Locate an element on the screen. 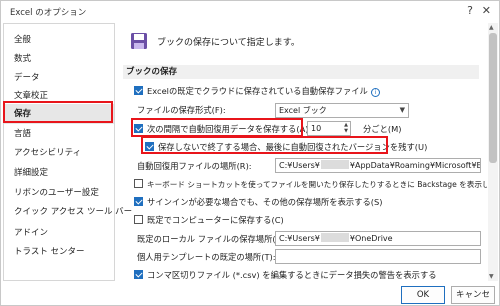 Image resolution: width=500 pixels, height=306 pixels. autorecover-minutes-value: 10 is located at coordinates (316, 128).